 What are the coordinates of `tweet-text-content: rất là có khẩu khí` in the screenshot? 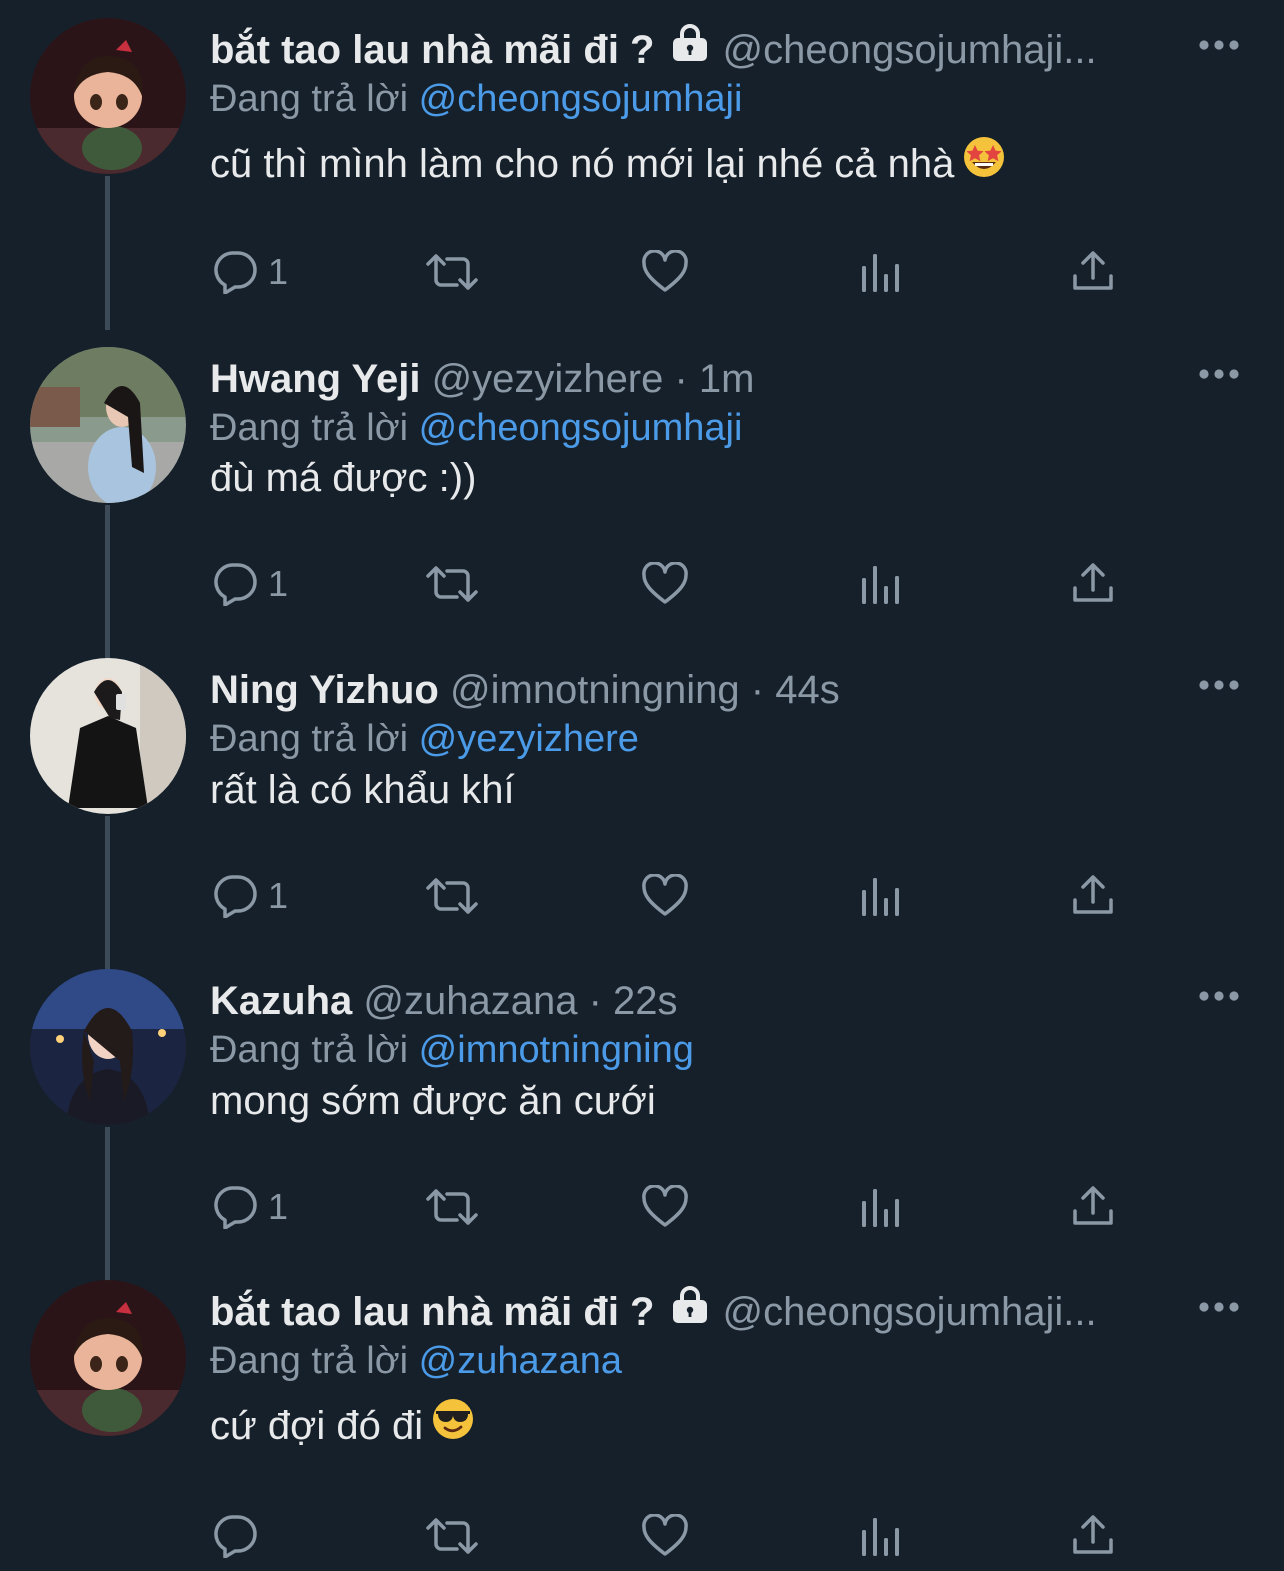 It's located at (362, 790).